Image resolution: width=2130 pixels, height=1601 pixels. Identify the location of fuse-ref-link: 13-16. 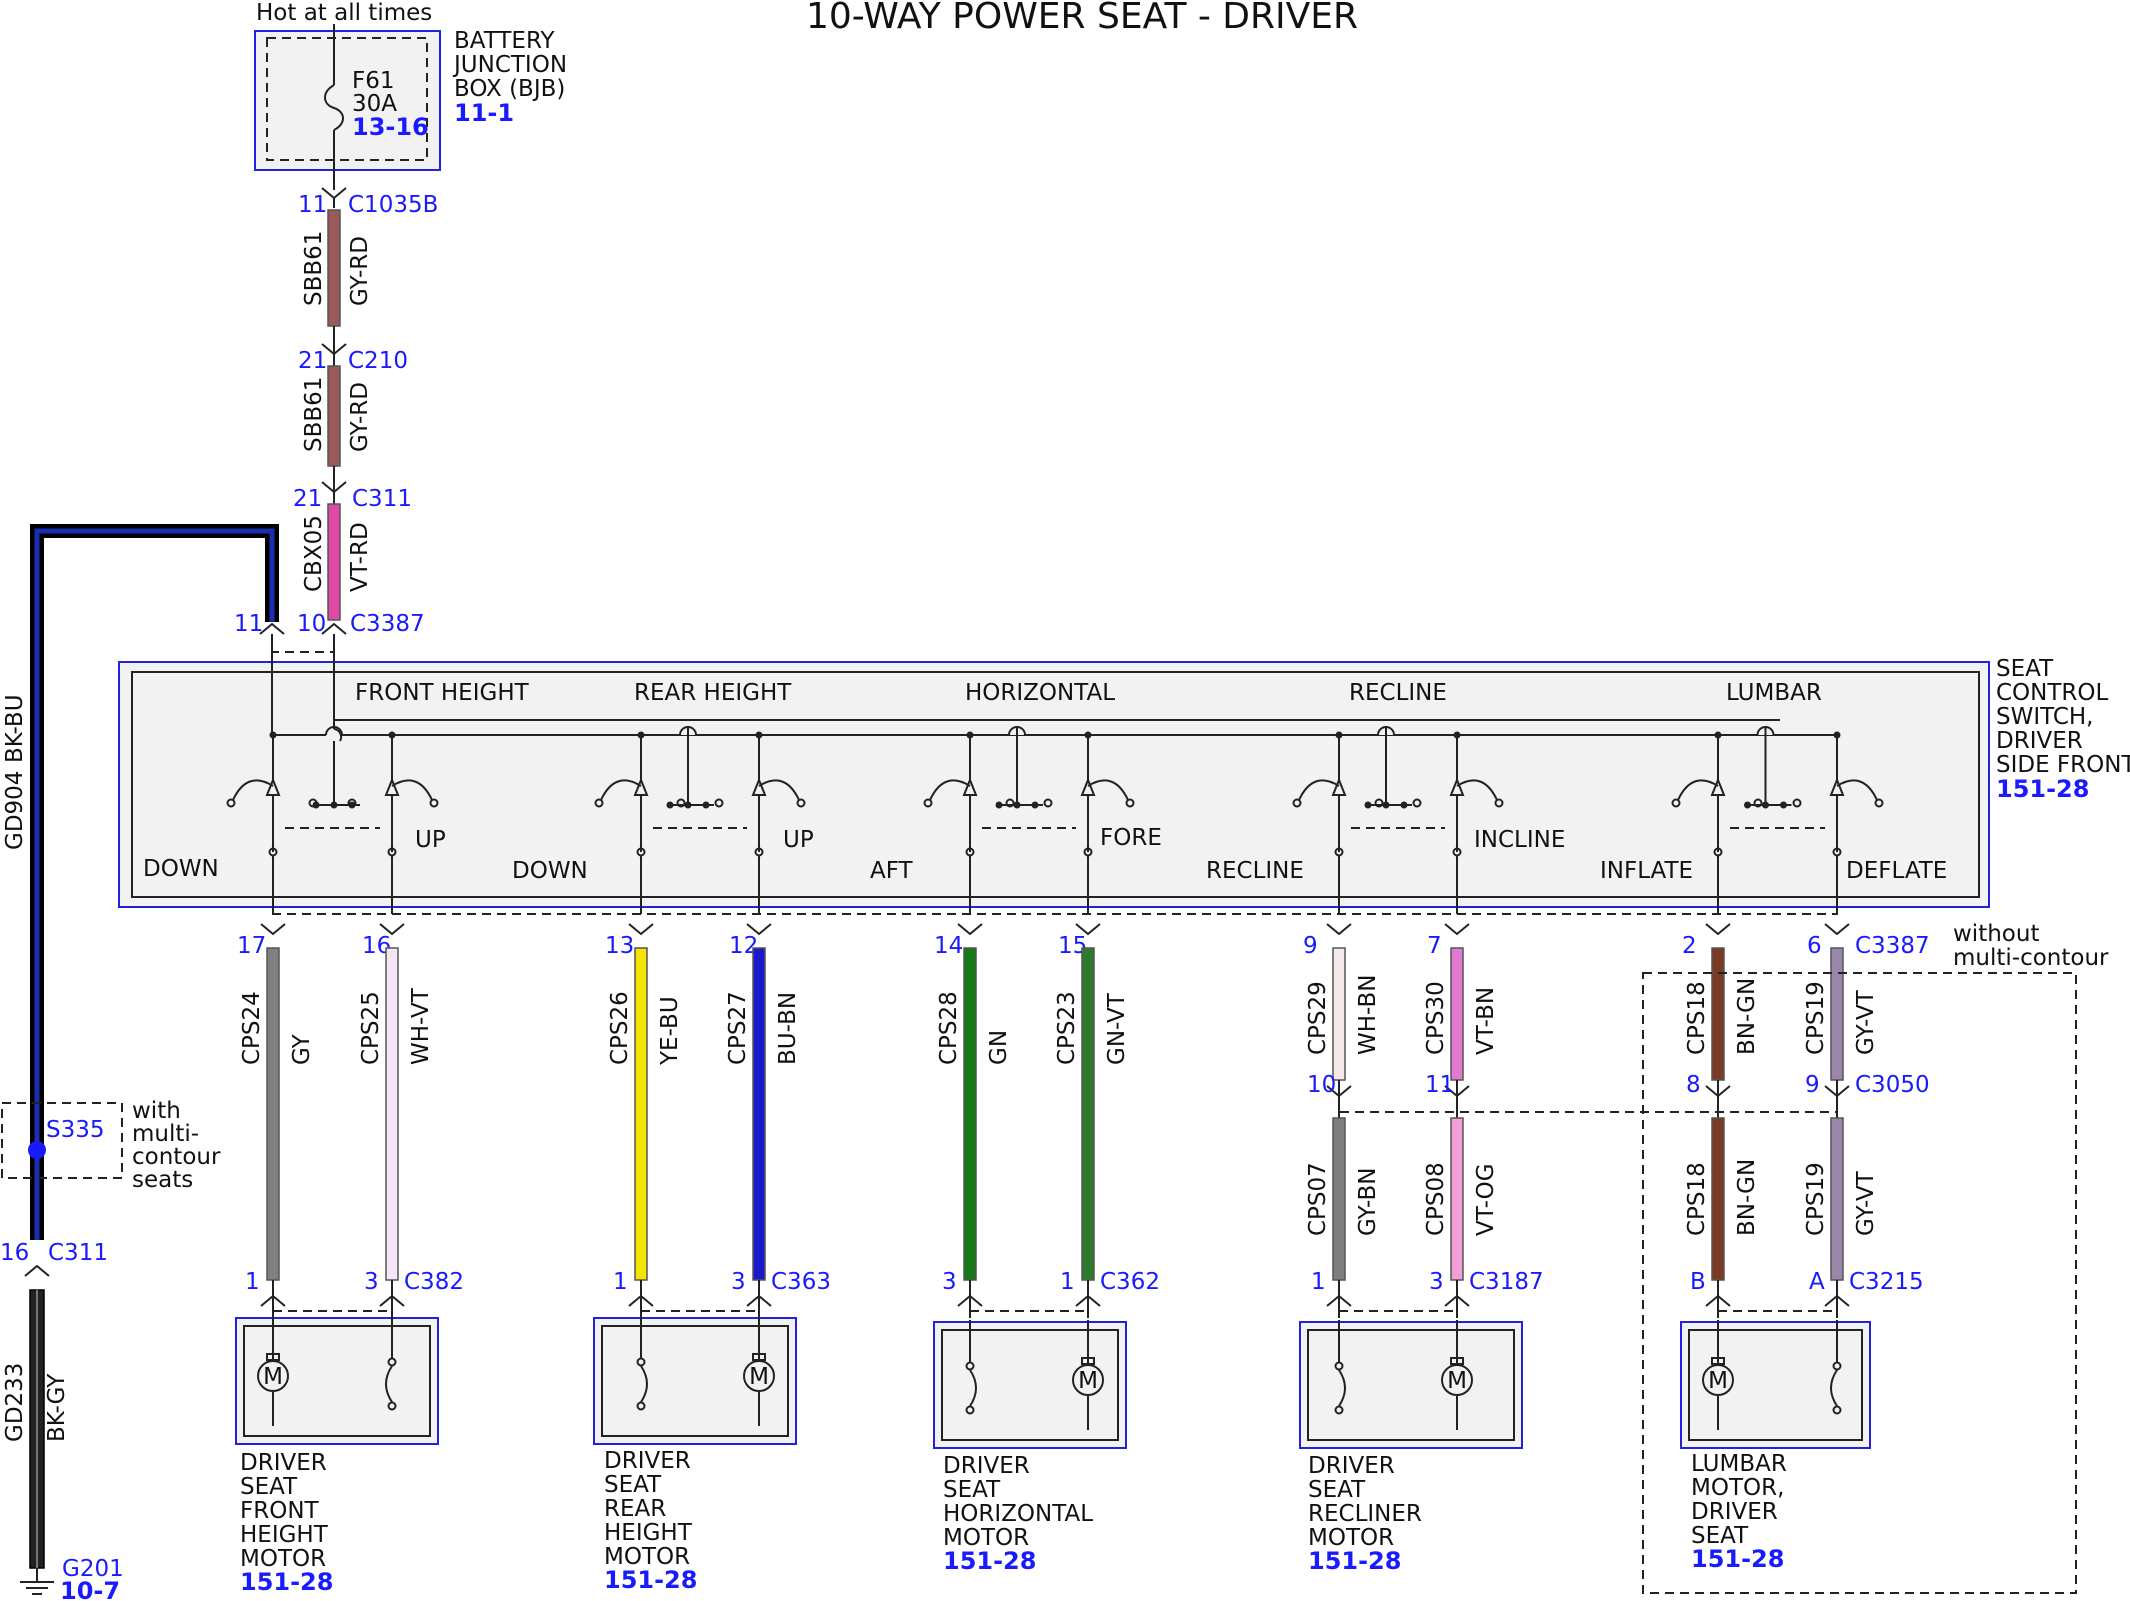
(390, 127).